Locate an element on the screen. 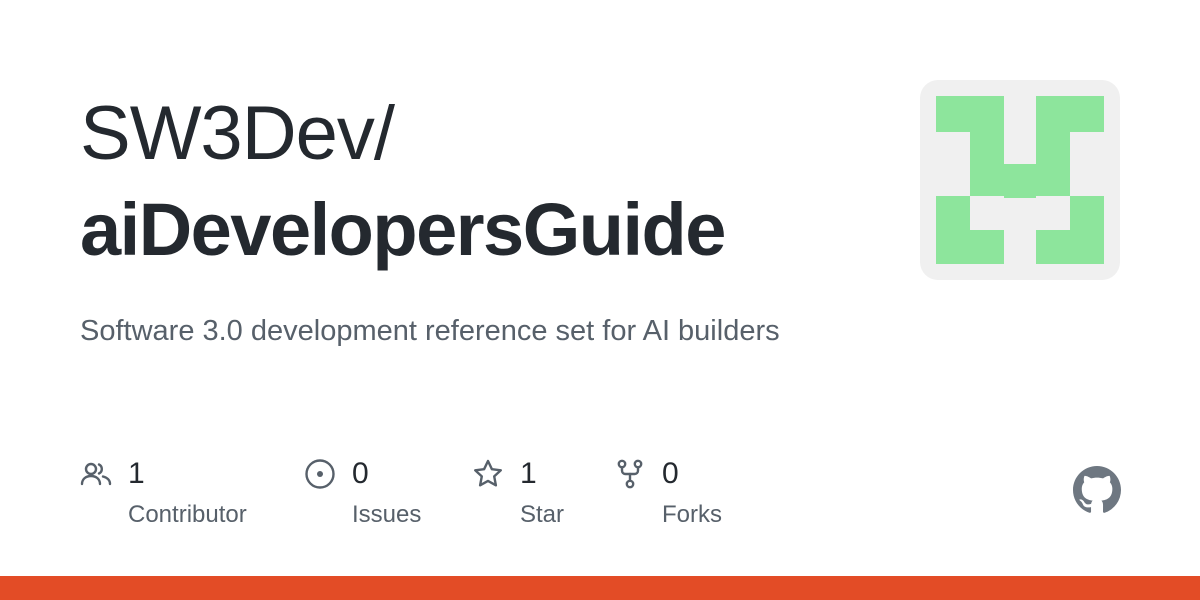  people-icon is located at coordinates (96, 474).